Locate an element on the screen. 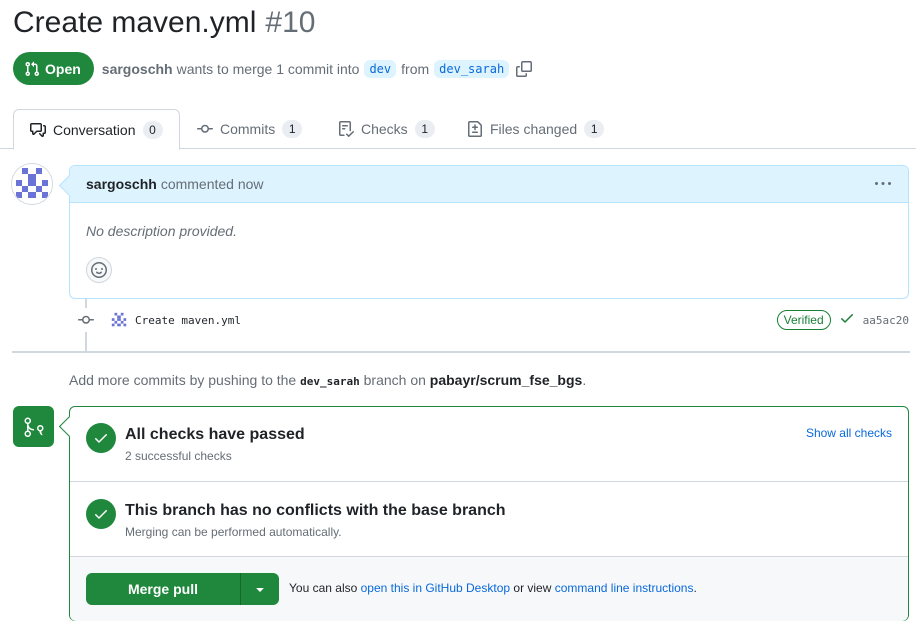 This screenshot has height=629, width=916. comment-header: sargoschh commented now is located at coordinates (489, 184).